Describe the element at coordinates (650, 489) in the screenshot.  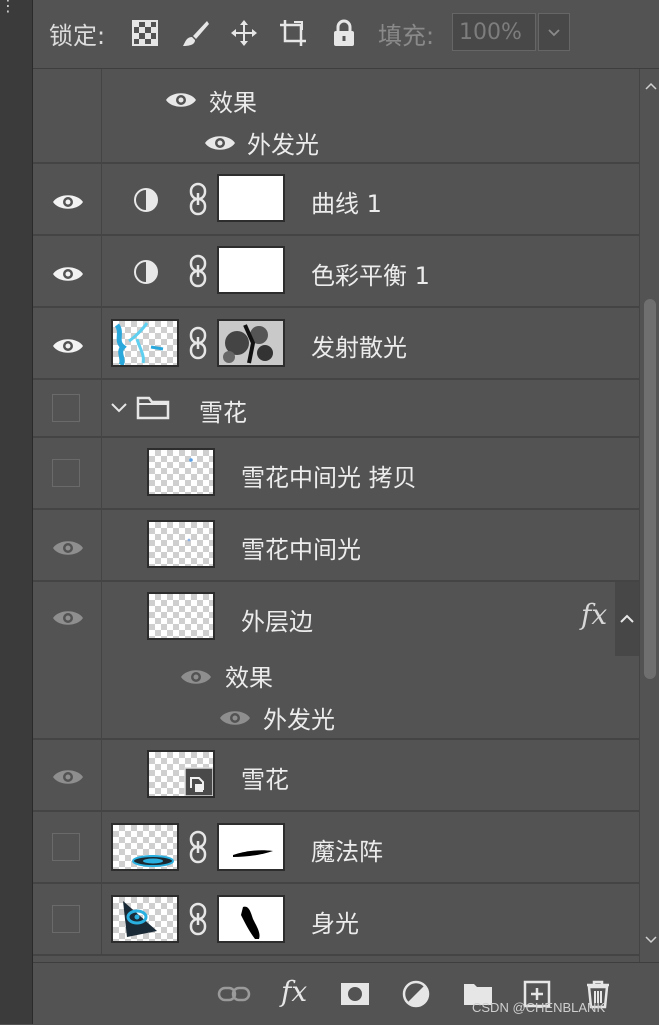
I see `scroll-thumb` at that location.